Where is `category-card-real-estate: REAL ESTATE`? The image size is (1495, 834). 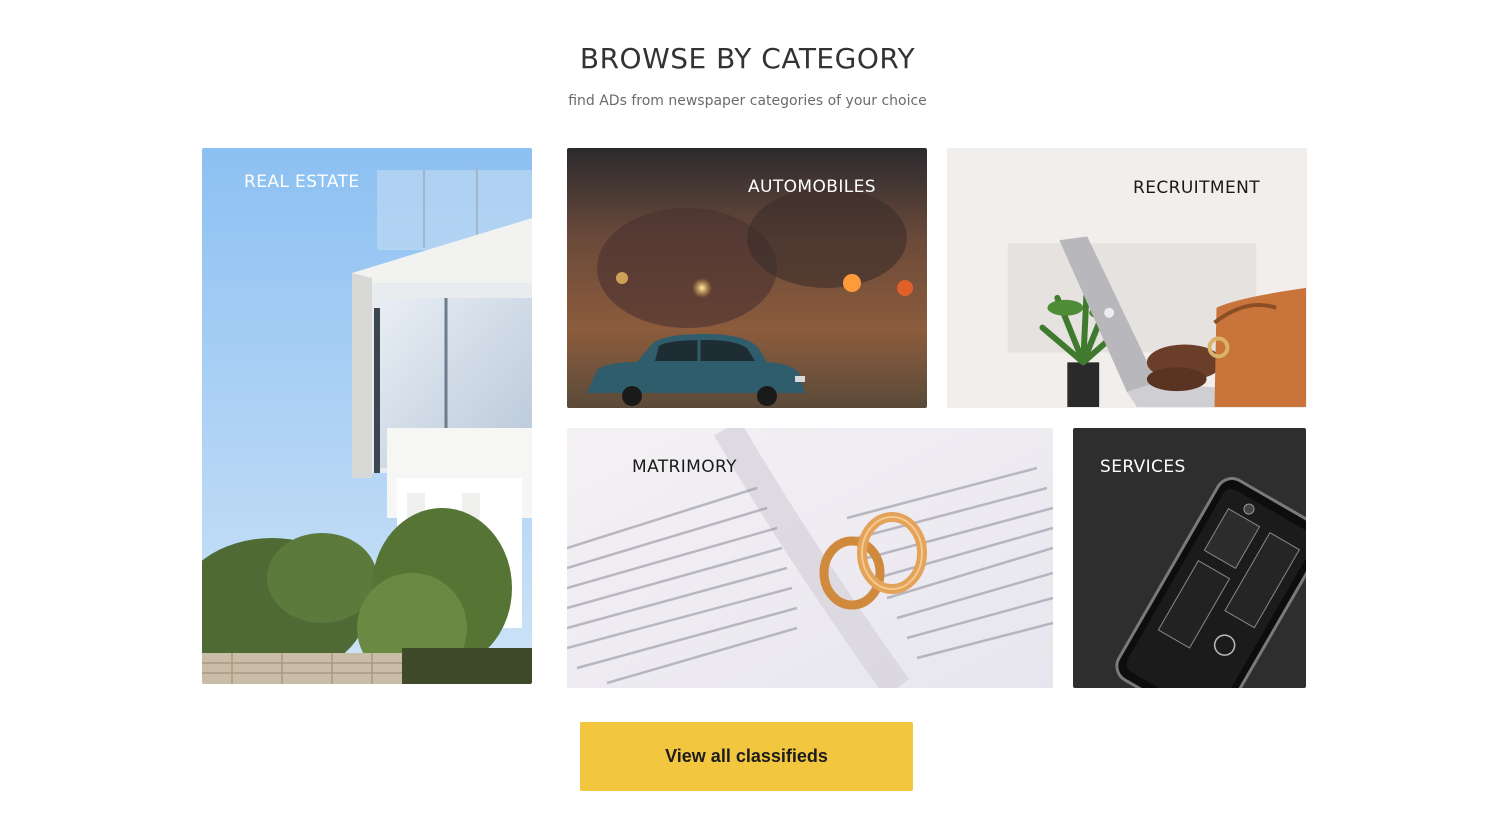 category-card-real-estate: REAL ESTATE is located at coordinates (367, 416).